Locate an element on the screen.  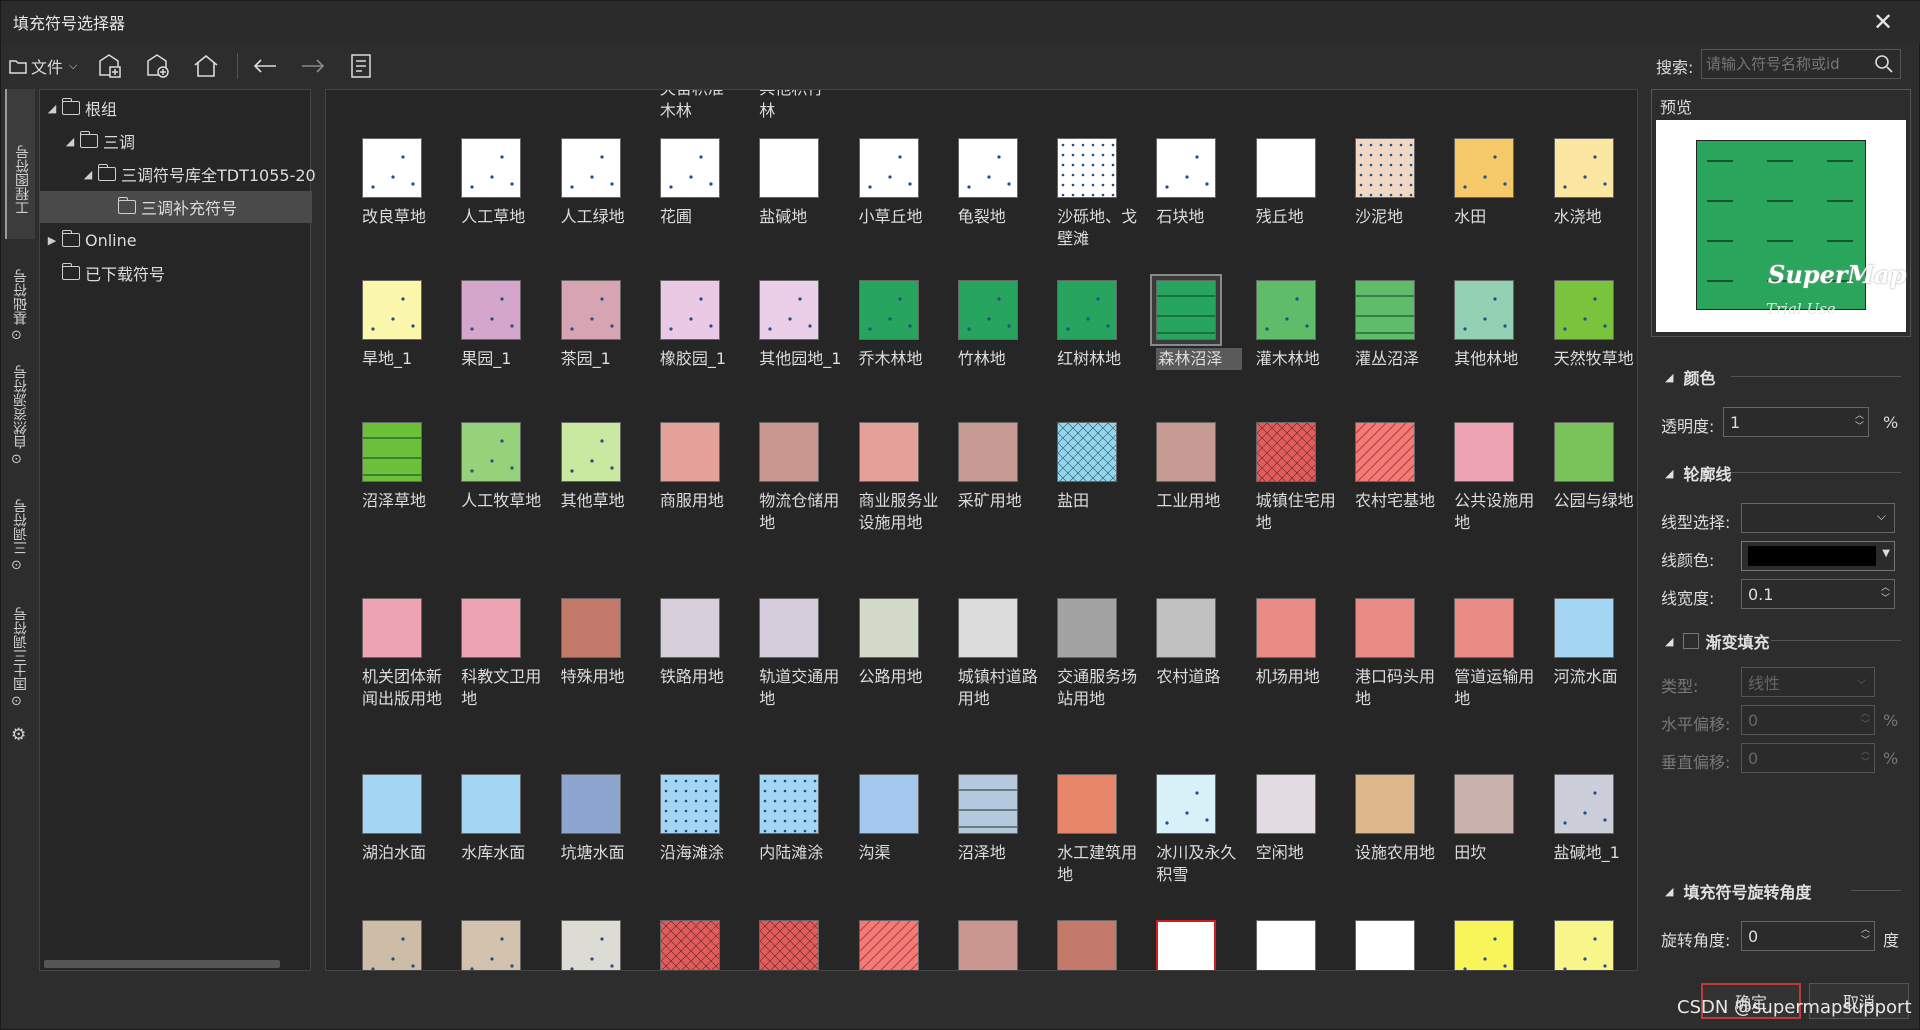
expand-arrow-icon: ▶ is located at coordinates (52, 240).